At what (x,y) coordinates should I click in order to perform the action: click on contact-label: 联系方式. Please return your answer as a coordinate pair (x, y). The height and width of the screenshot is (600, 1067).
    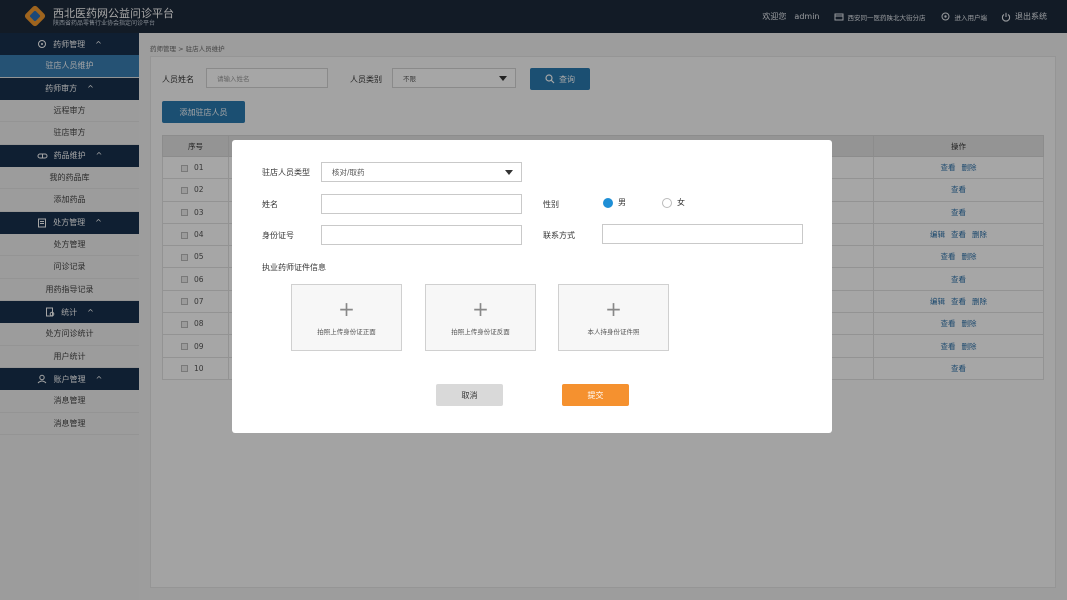
    Looking at the image, I should click on (559, 235).